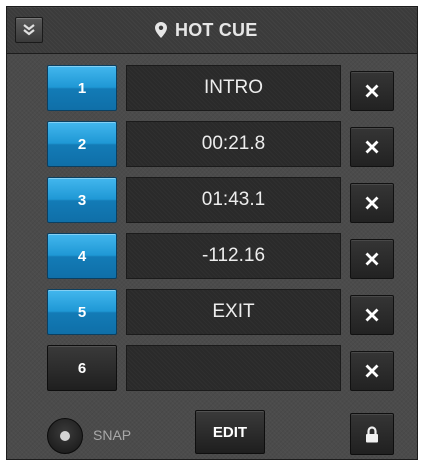 The height and width of the screenshot is (466, 424). I want to click on cue-label-4: -112.16, so click(233, 256).